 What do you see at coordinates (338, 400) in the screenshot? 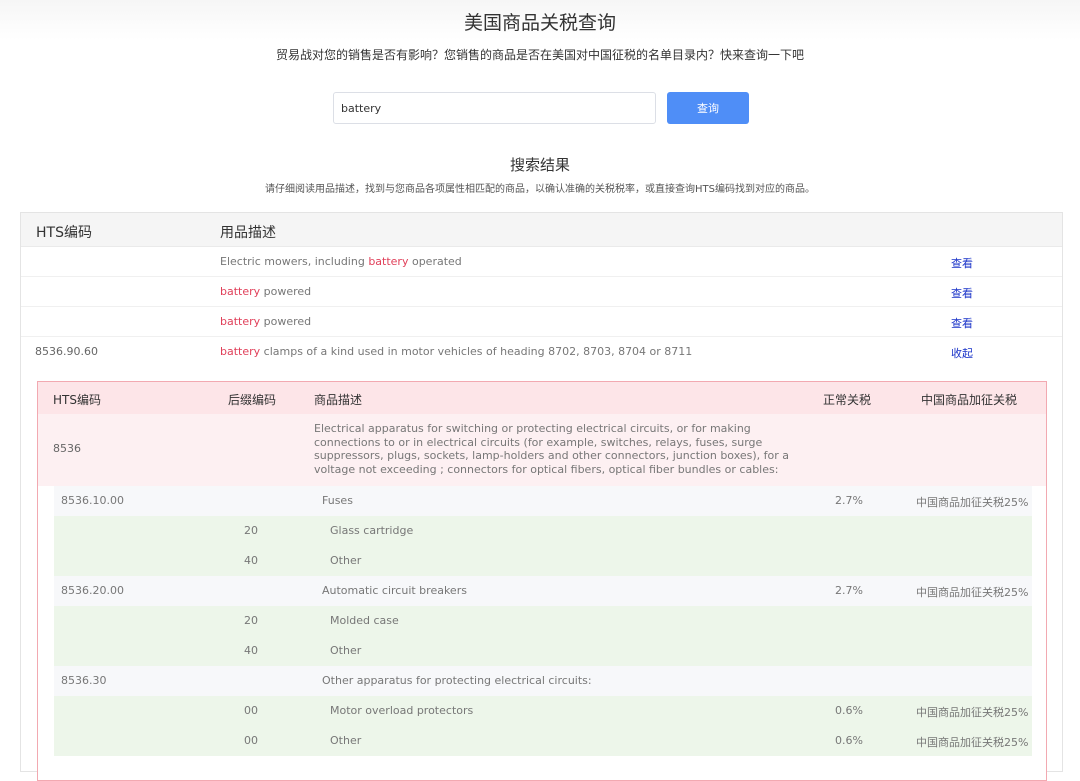
I see `detail-column-description: 商品描述` at bounding box center [338, 400].